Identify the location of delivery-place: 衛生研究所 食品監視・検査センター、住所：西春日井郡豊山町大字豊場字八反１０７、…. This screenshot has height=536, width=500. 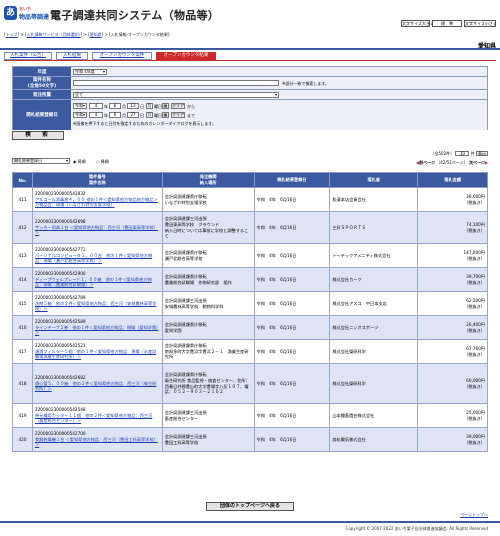
(207, 386).